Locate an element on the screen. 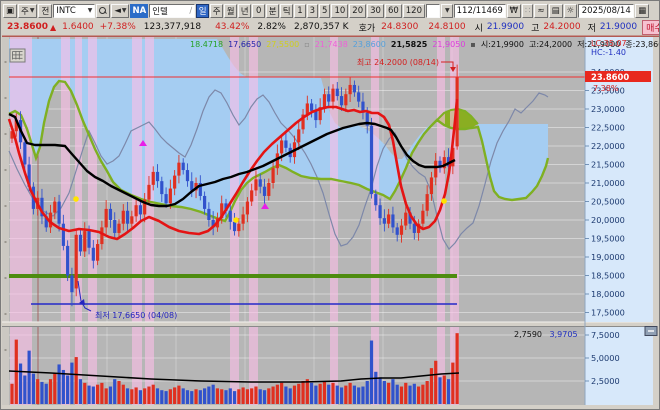  svg-text: 7,5000 is located at coordinates (605, 335).